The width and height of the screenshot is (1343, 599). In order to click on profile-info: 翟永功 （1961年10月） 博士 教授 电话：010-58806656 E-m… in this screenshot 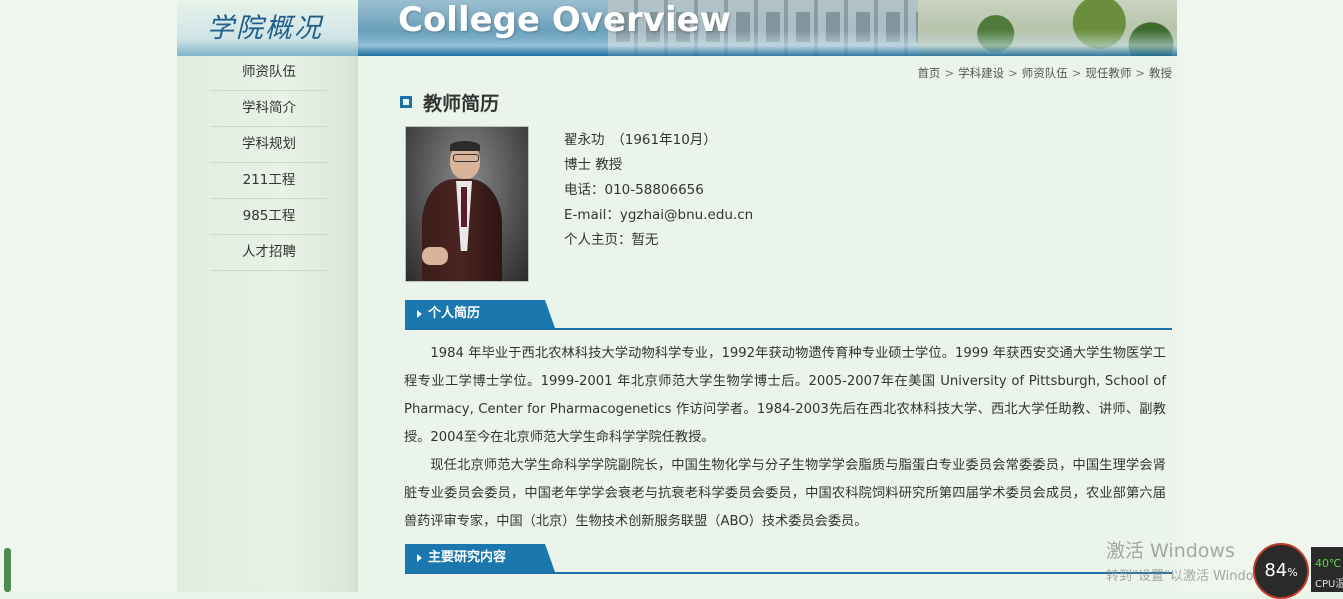, I will do `click(658, 190)`.